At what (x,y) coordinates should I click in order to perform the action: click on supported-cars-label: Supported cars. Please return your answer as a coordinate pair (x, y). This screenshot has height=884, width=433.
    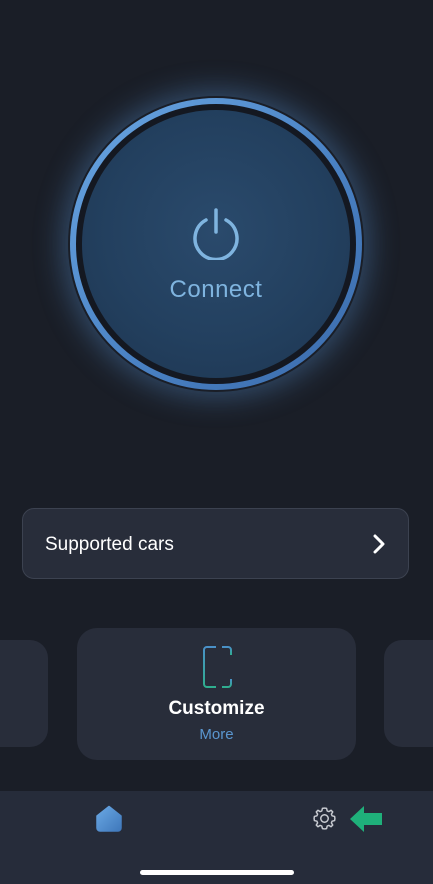
    Looking at the image, I should click on (109, 544).